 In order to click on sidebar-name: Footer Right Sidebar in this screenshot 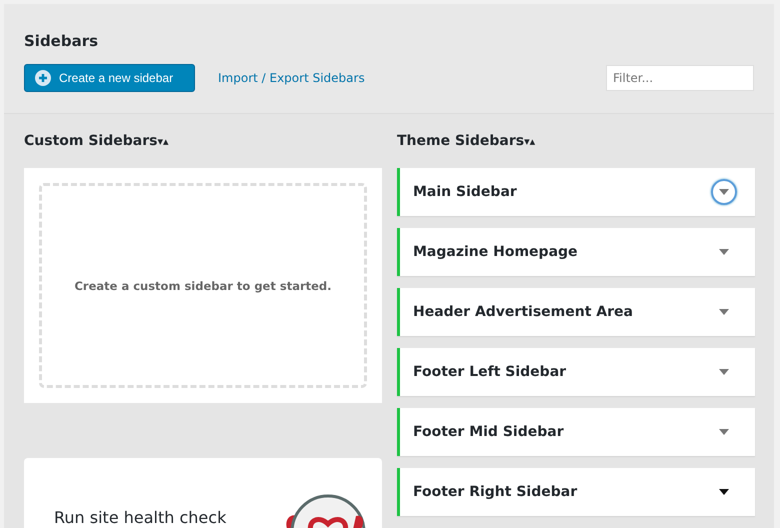, I will do `click(495, 492)`.